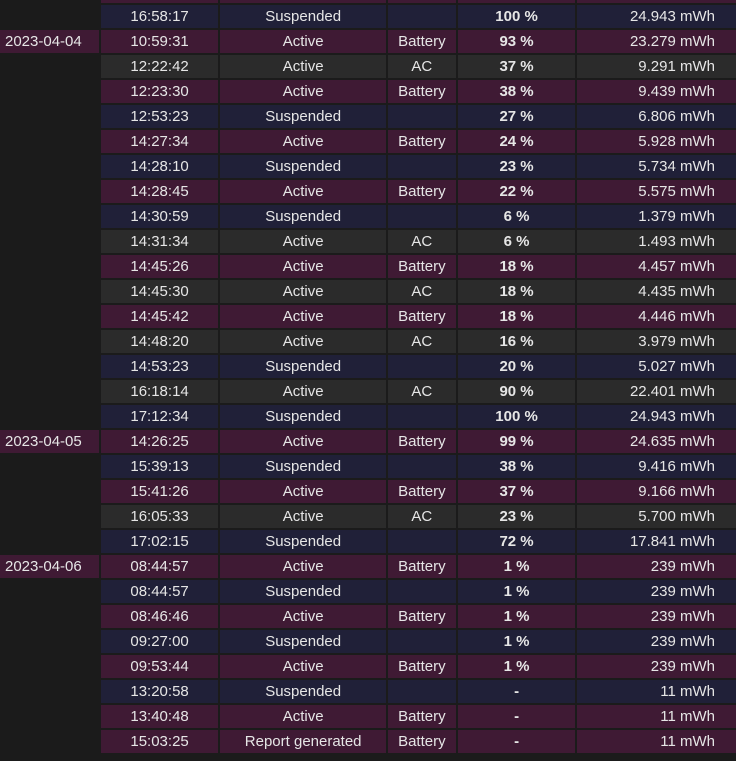  Describe the element at coordinates (159, 291) in the screenshot. I see `time-cell: 14:45:30` at that location.